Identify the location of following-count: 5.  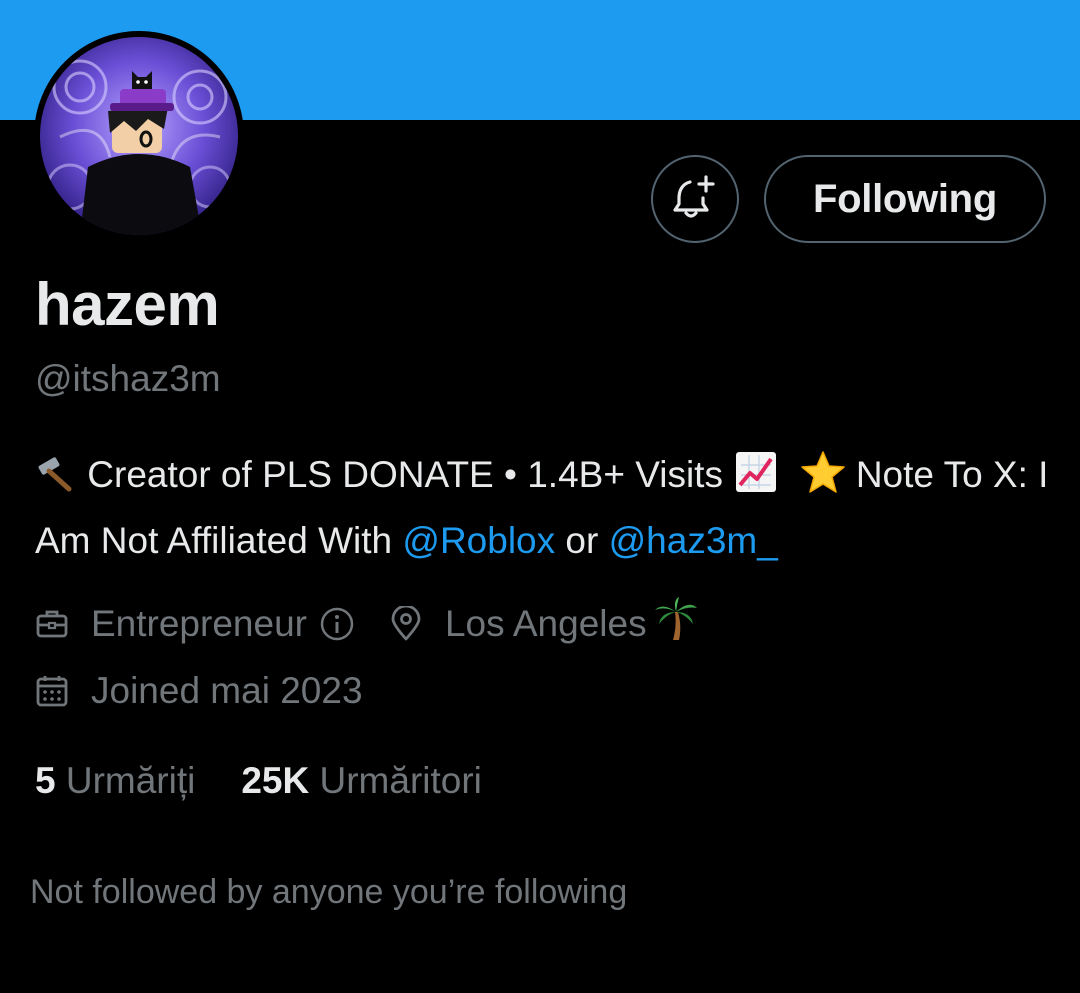
(45, 780).